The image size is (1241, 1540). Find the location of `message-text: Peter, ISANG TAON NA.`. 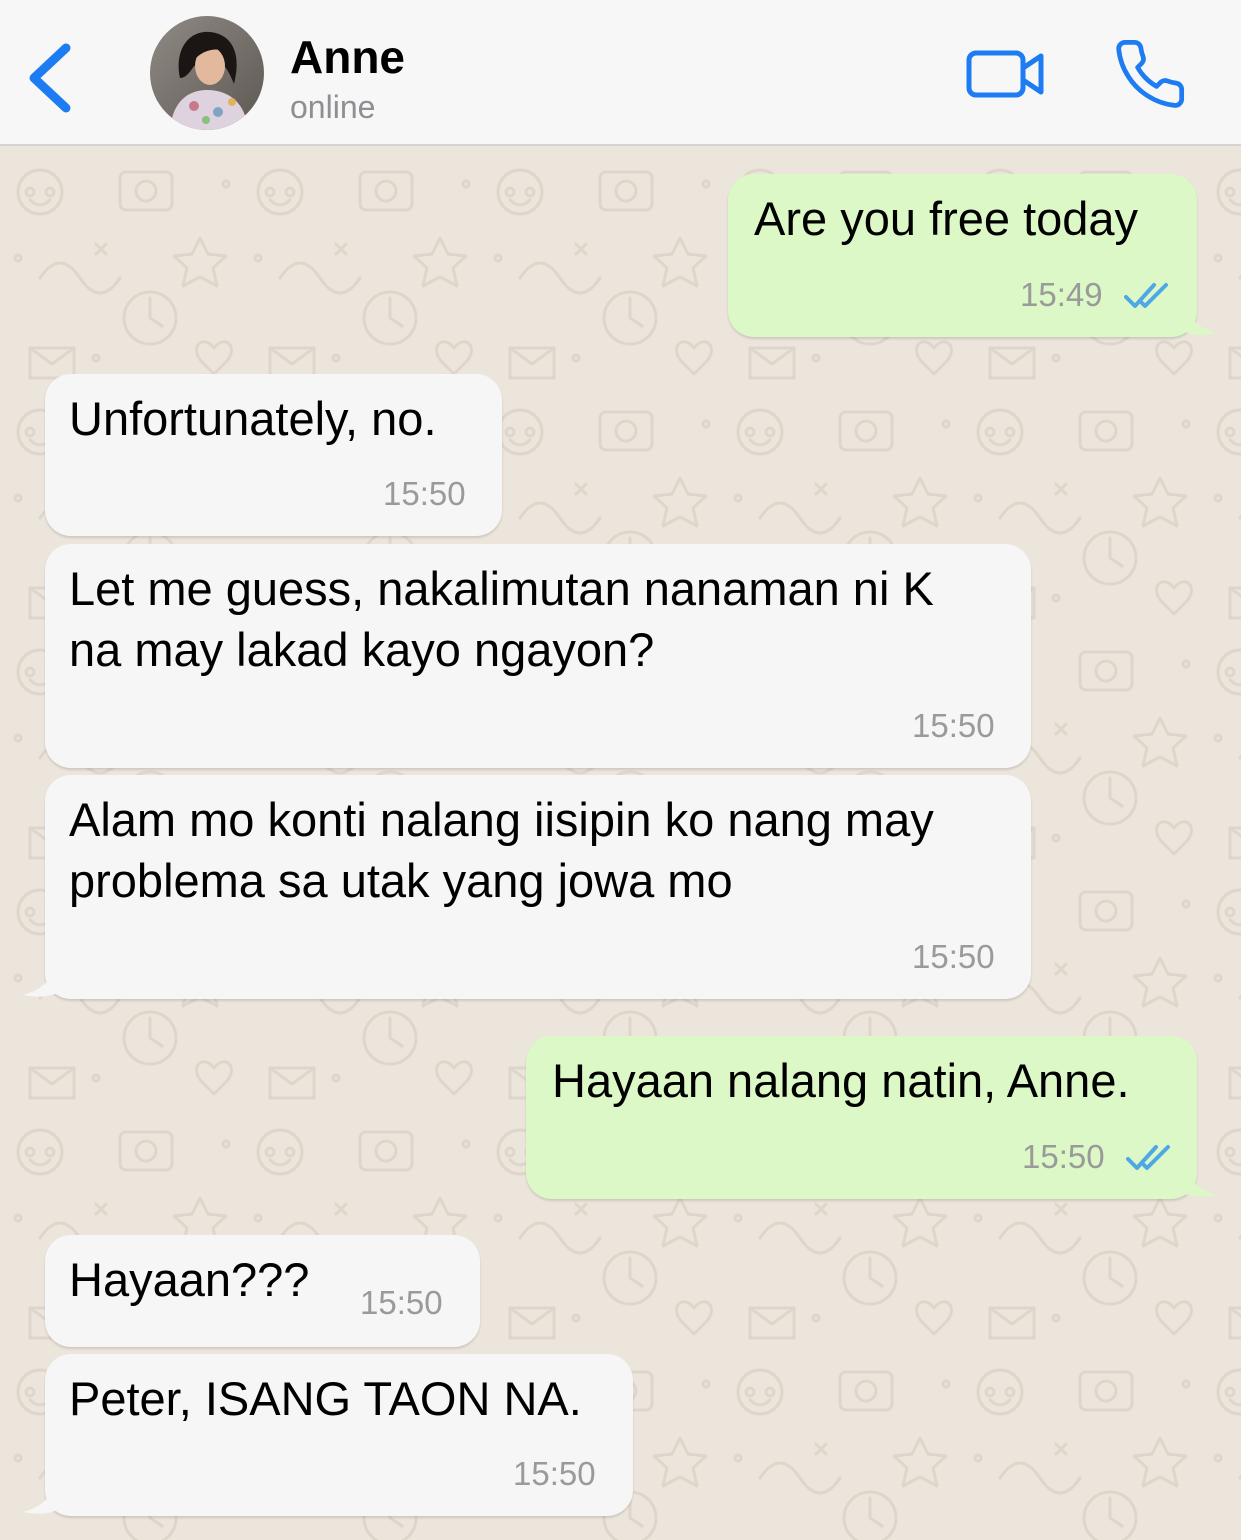

message-text: Peter, ISANG TAON NA. is located at coordinates (325, 1398).